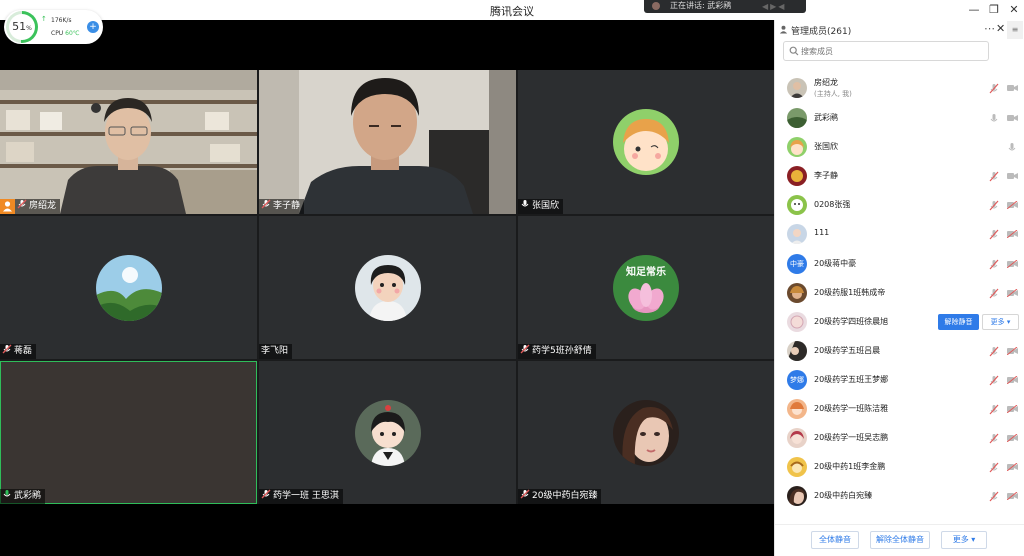 The image size is (1024, 556). What do you see at coordinates (1014, 10) in the screenshot?
I see `close-window-button: ✕` at bounding box center [1014, 10].